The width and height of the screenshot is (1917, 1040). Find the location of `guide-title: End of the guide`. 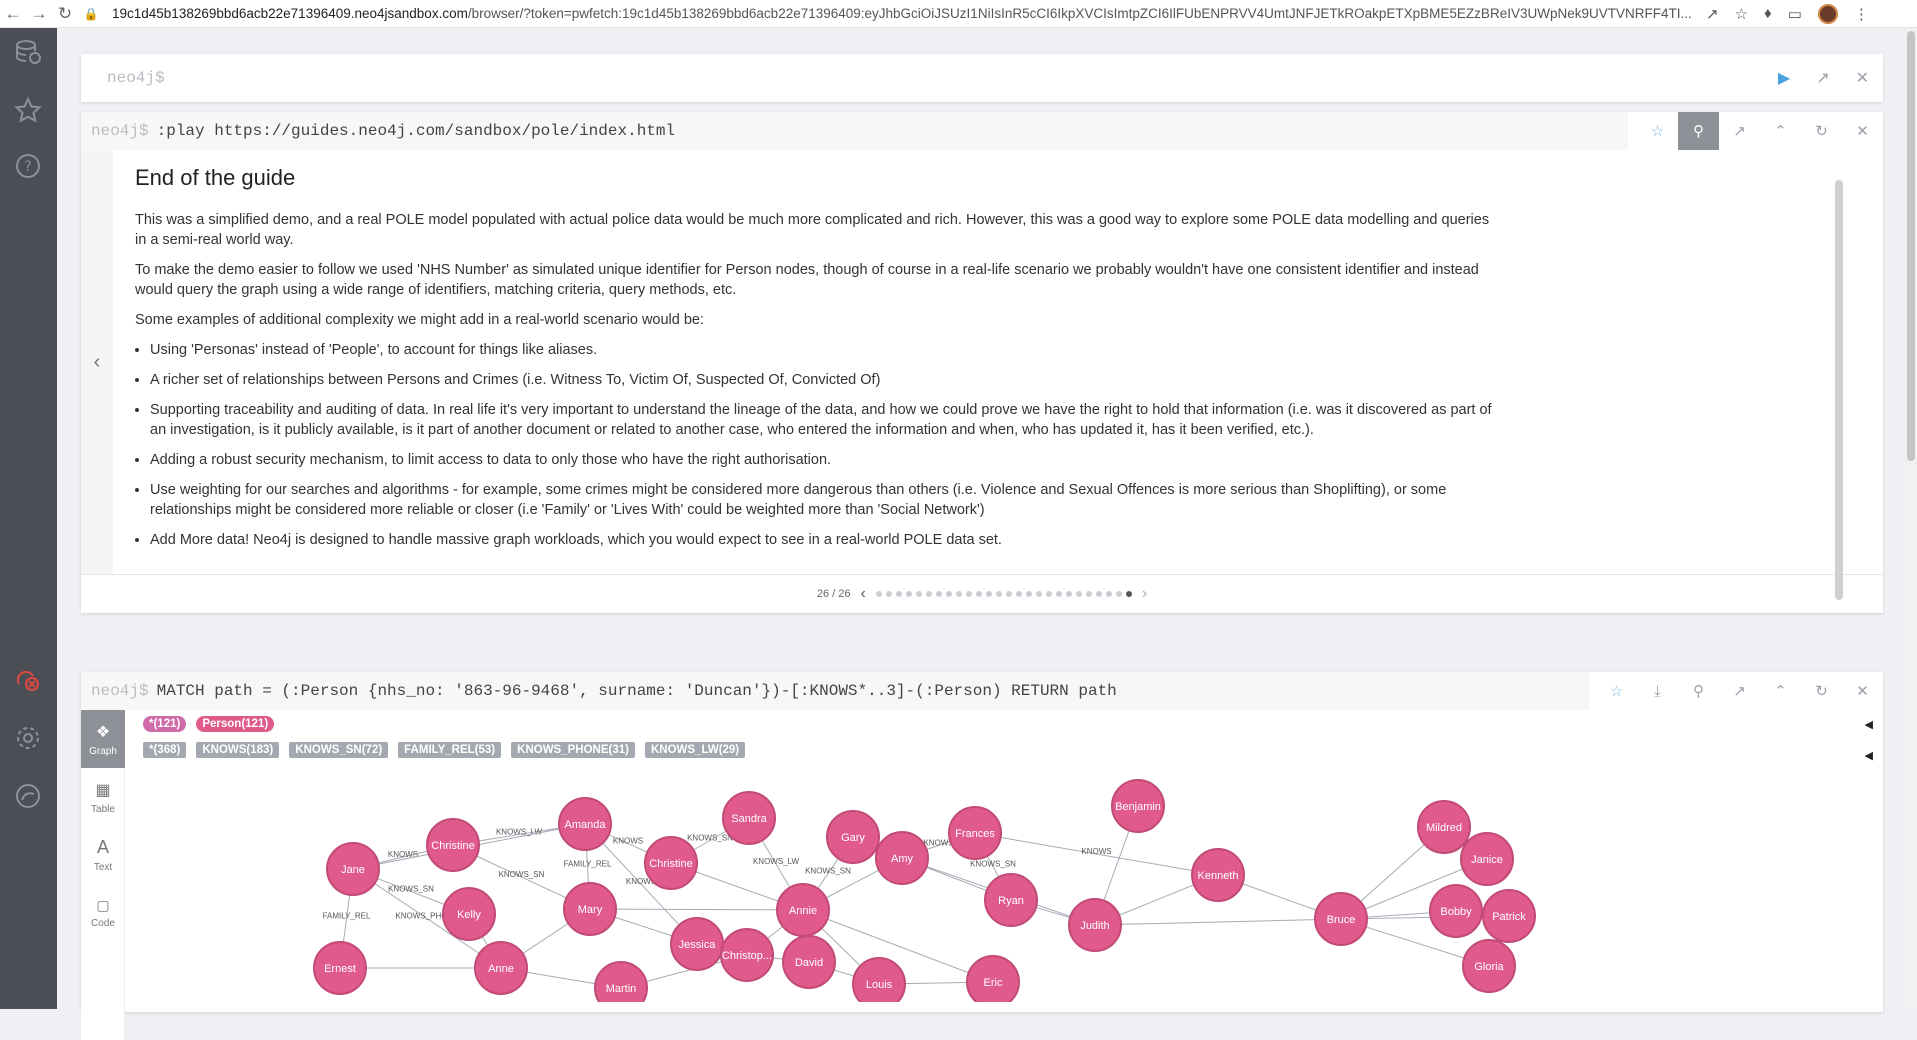

guide-title: End of the guide is located at coordinates (215, 177).